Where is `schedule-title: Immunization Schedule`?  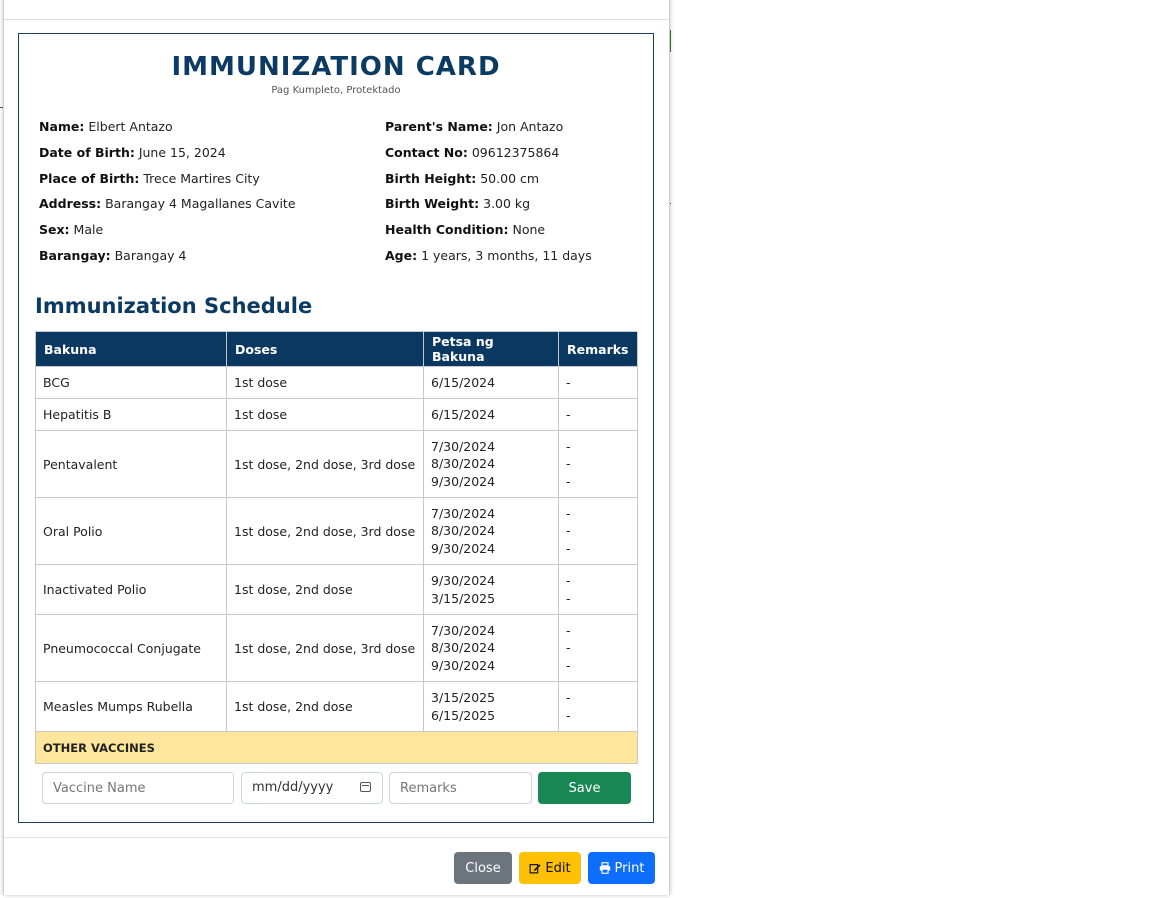 schedule-title: Immunization Schedule is located at coordinates (174, 306).